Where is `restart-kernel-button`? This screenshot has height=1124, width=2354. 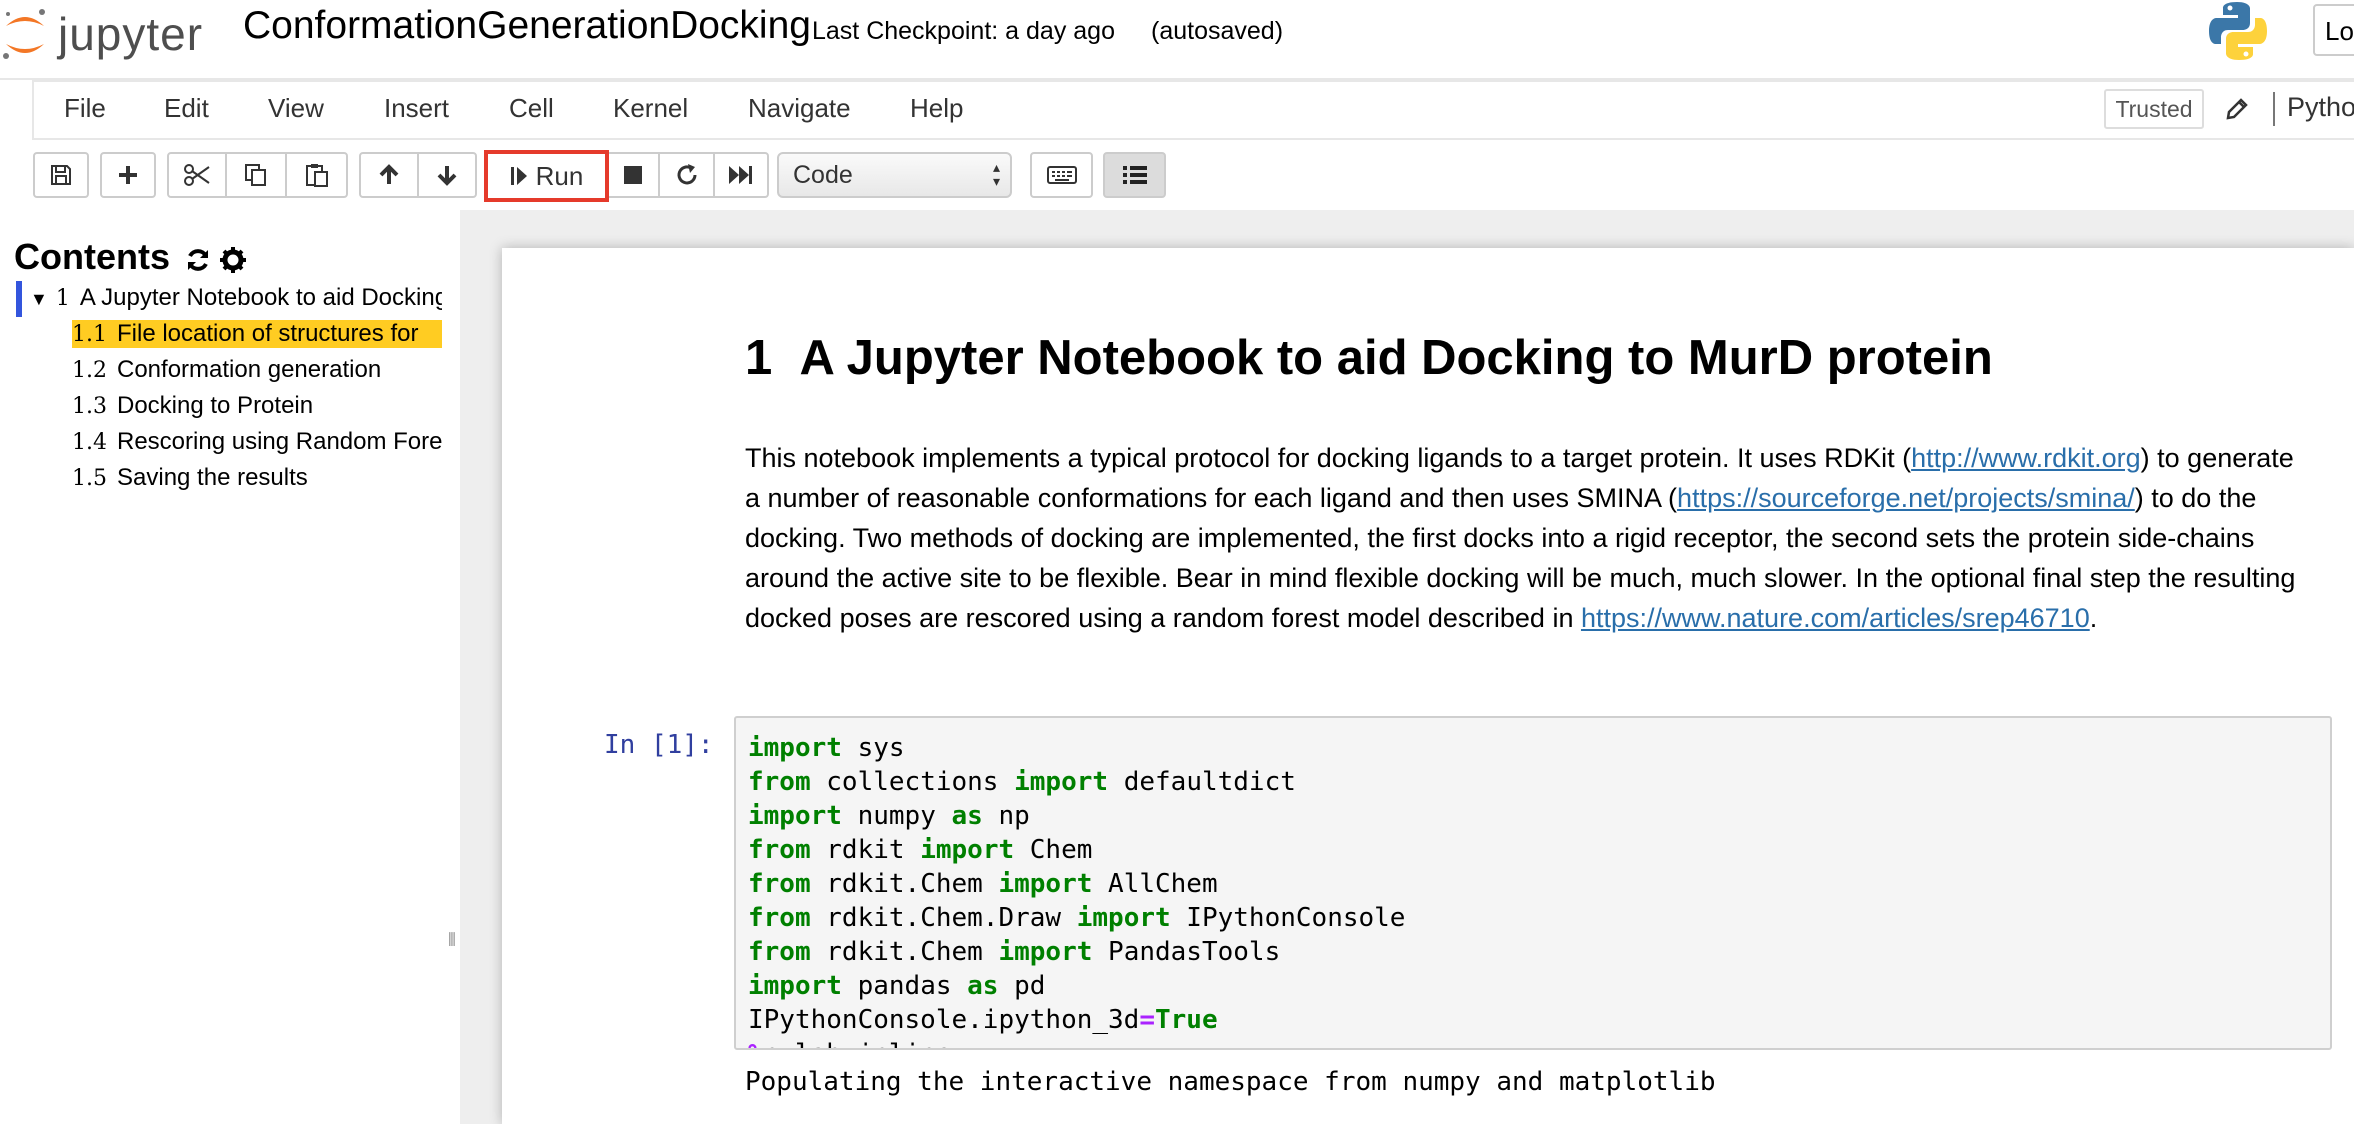 restart-kernel-button is located at coordinates (687, 175).